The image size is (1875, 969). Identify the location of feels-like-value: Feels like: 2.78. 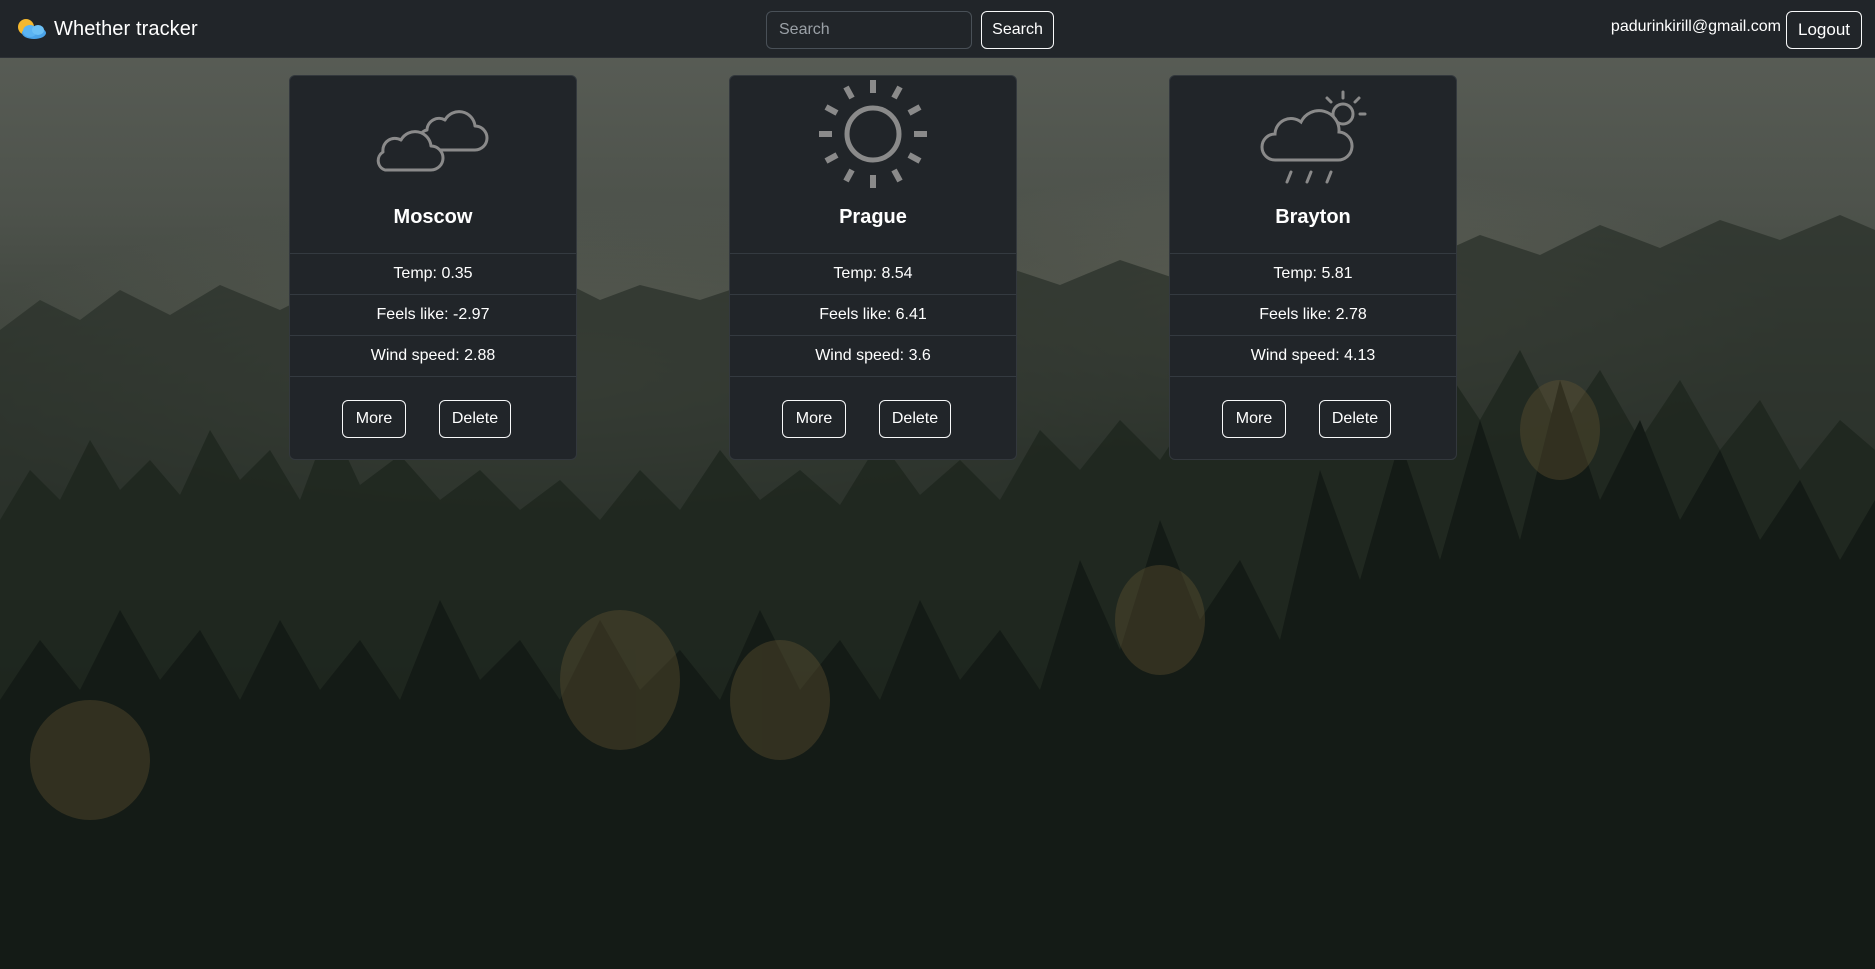
(1313, 315).